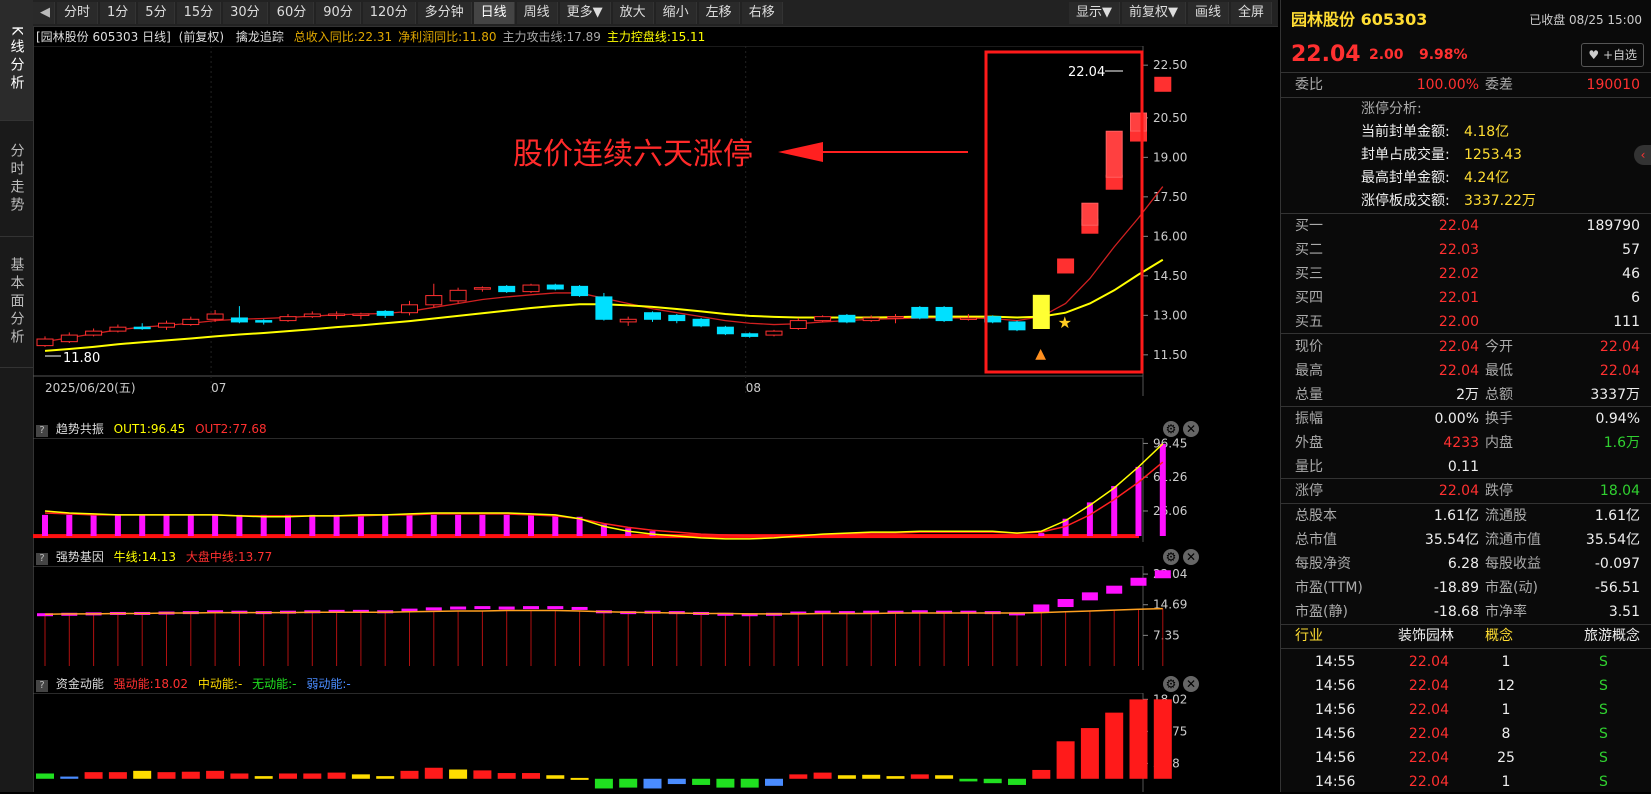 This screenshot has height=794, width=1651. What do you see at coordinates (1617, 419) in the screenshot?
I see `quote-value: 0.94%` at bounding box center [1617, 419].